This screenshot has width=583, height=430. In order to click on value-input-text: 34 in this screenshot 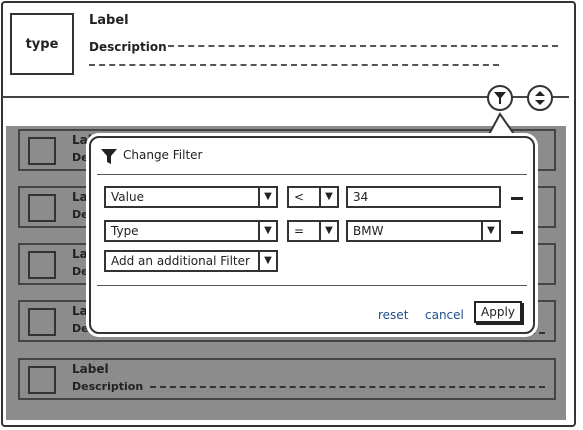, I will do `click(361, 197)`.